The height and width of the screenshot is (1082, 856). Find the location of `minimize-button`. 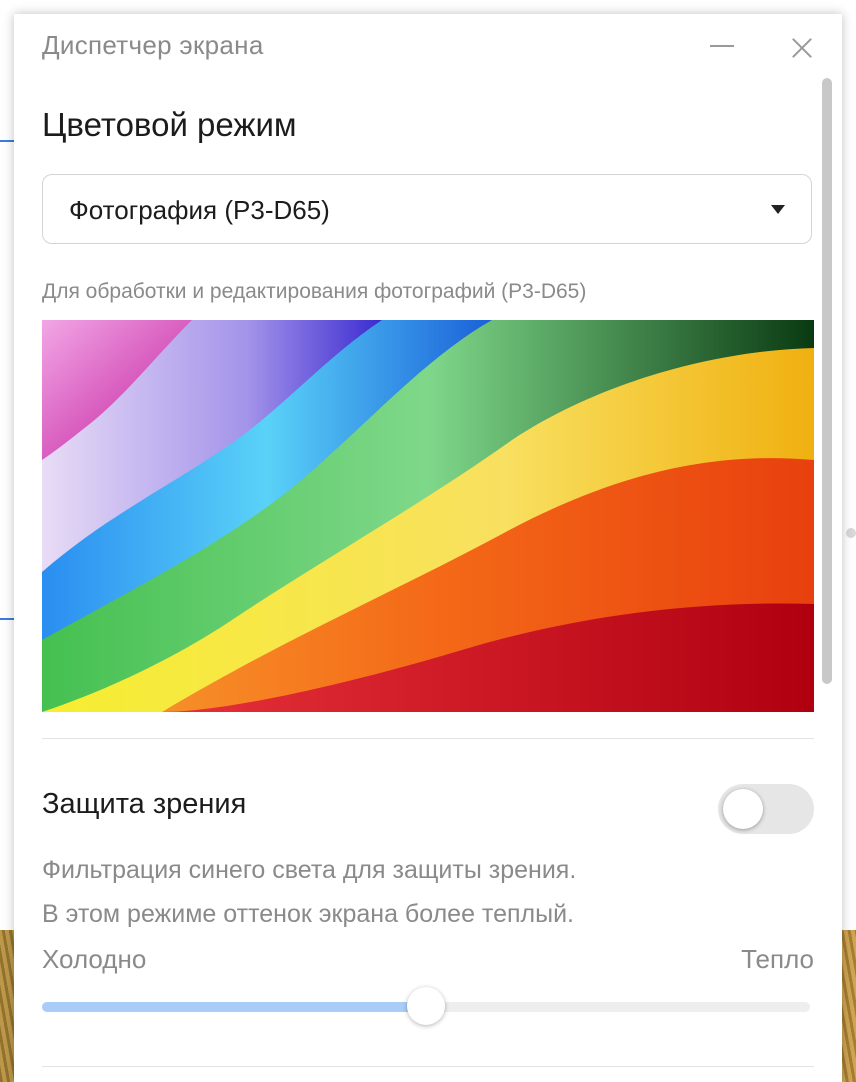

minimize-button is located at coordinates (722, 47).